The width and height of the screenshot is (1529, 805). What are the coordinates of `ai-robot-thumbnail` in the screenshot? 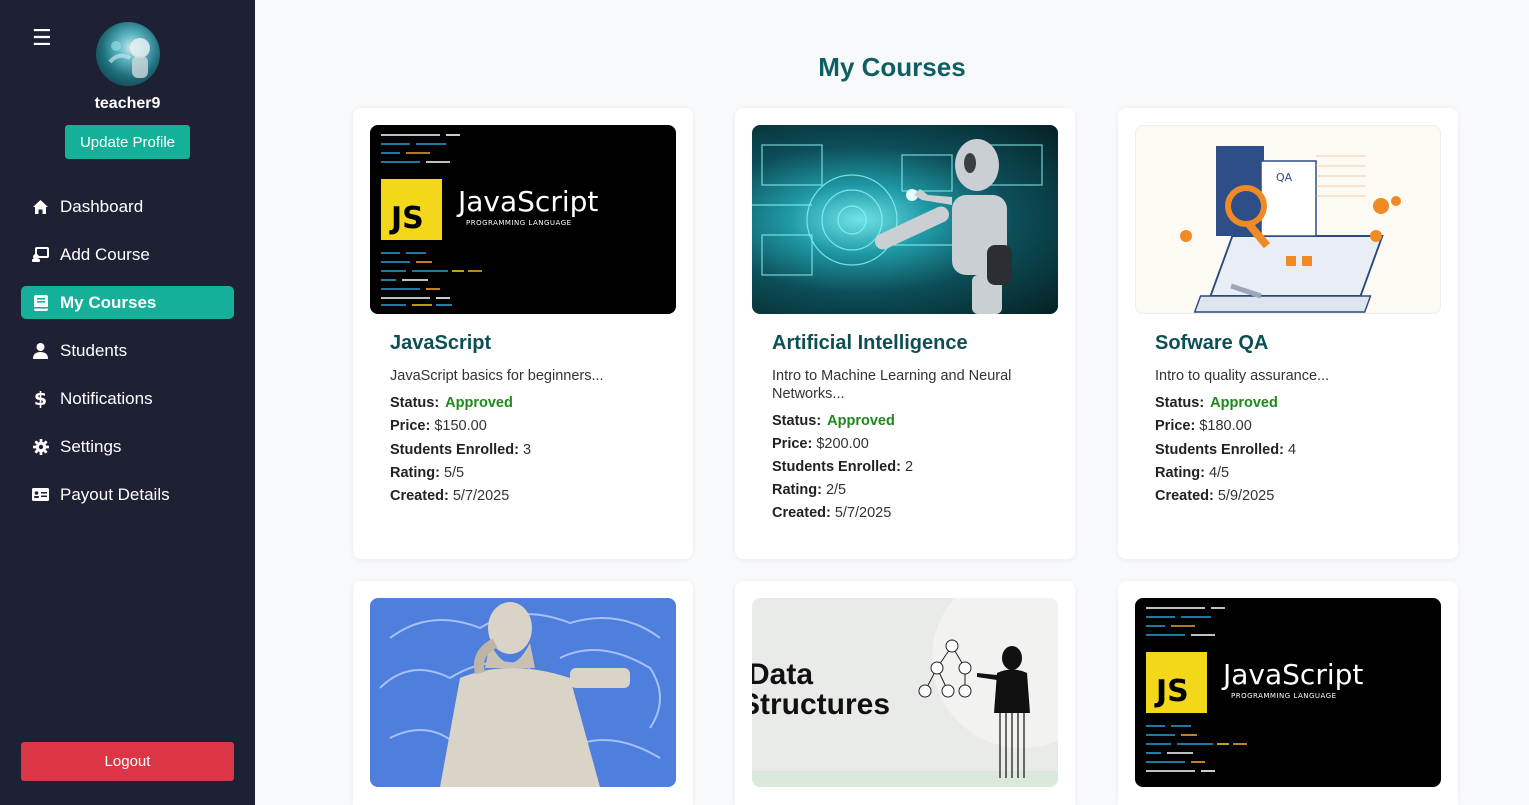 It's located at (905, 219).